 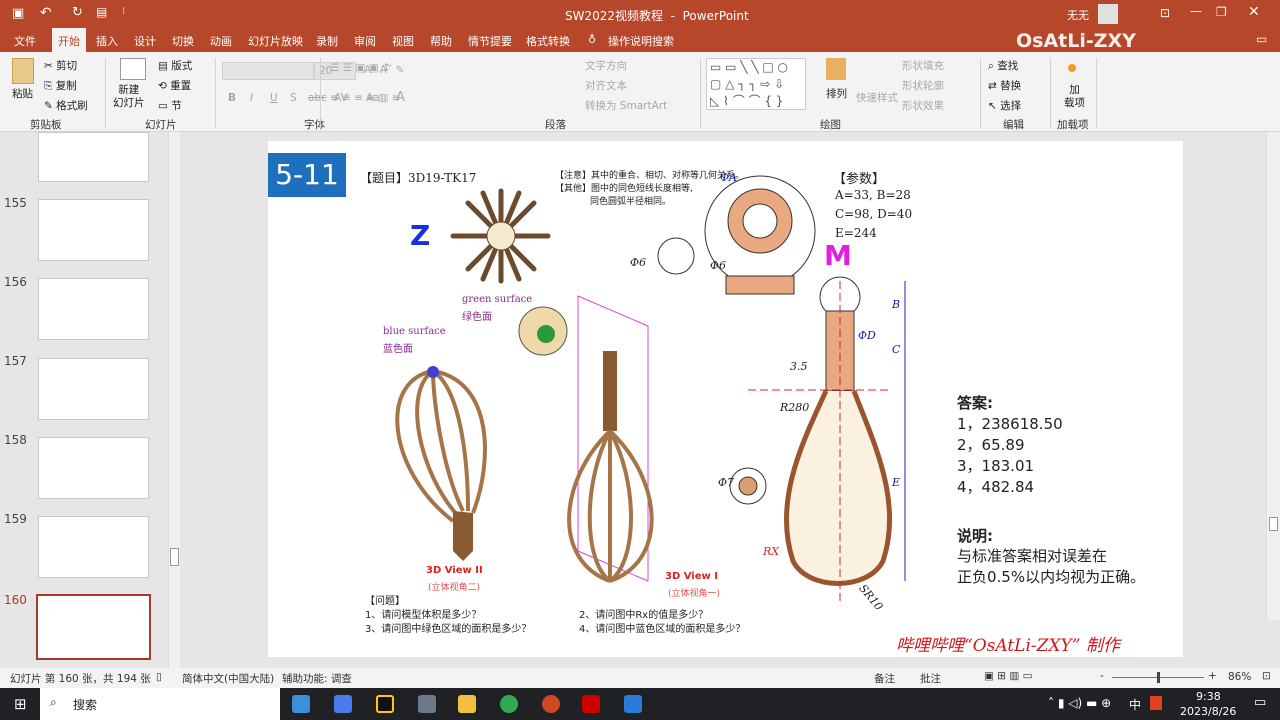 What do you see at coordinates (884, 678) in the screenshot?
I see `notes-button: 备注` at bounding box center [884, 678].